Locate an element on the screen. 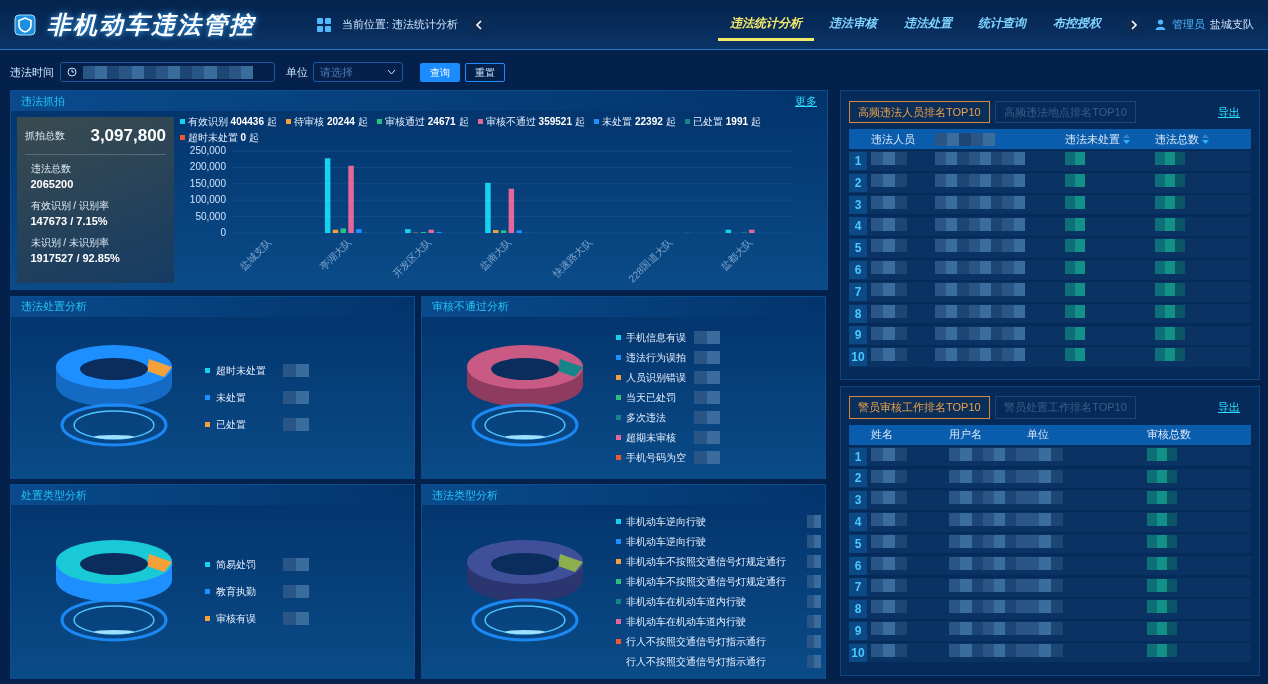 This screenshot has height=684, width=1268. user-icon is located at coordinates (1160, 24).